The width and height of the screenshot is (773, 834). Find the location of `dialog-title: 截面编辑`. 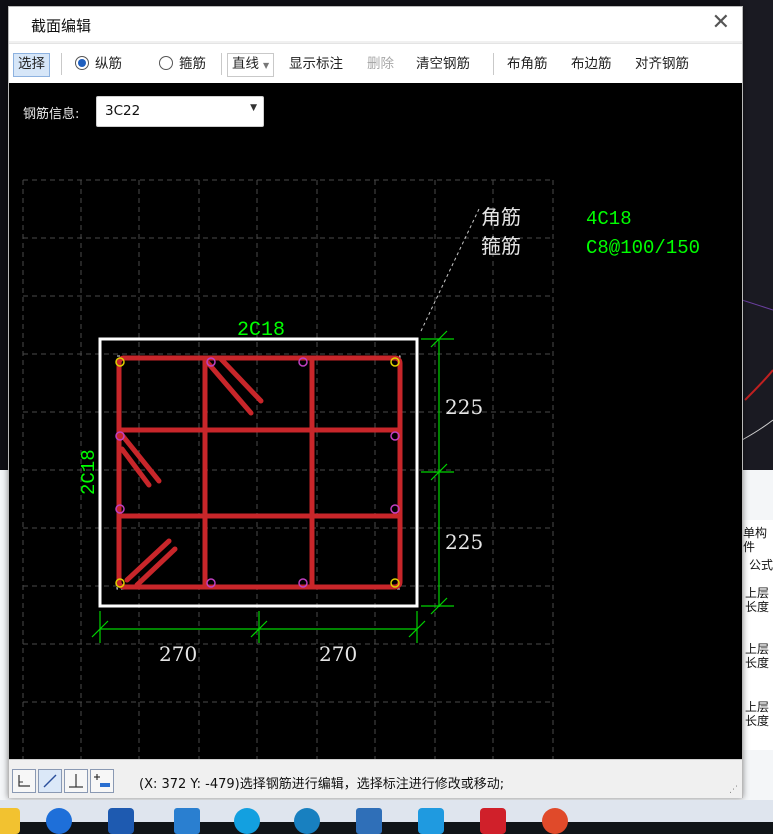

dialog-title: 截面编辑 is located at coordinates (61, 26).